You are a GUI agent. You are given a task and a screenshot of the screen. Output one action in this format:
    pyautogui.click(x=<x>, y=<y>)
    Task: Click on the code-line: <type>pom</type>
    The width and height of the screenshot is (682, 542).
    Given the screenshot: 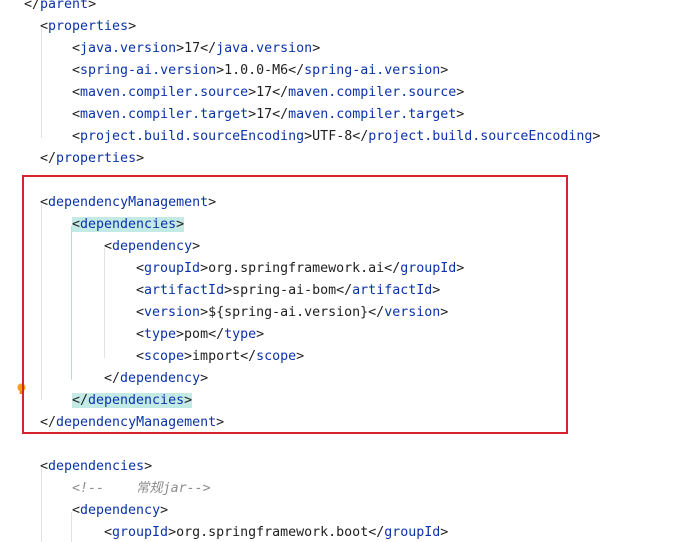 What is the action you would take?
    pyautogui.click(x=200, y=335)
    